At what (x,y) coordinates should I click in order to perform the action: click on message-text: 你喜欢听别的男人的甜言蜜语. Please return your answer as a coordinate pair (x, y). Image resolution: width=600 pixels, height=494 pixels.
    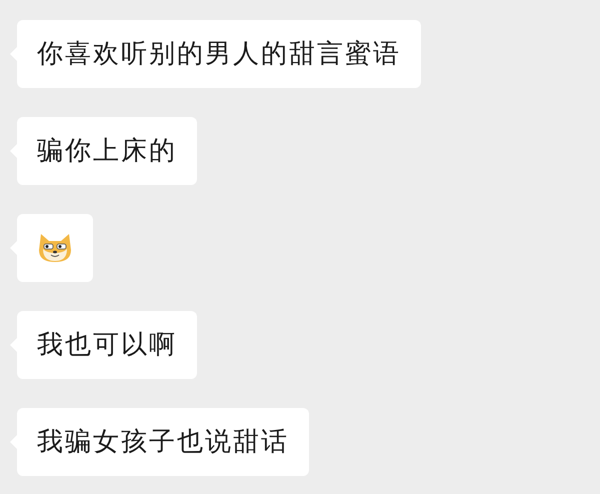
    Looking at the image, I should click on (219, 54).